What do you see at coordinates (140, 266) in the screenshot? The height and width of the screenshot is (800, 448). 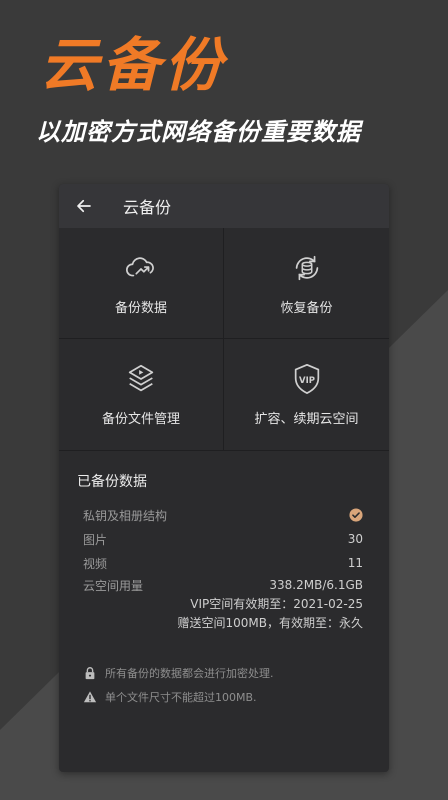 I see `cloud-upload-icon` at bounding box center [140, 266].